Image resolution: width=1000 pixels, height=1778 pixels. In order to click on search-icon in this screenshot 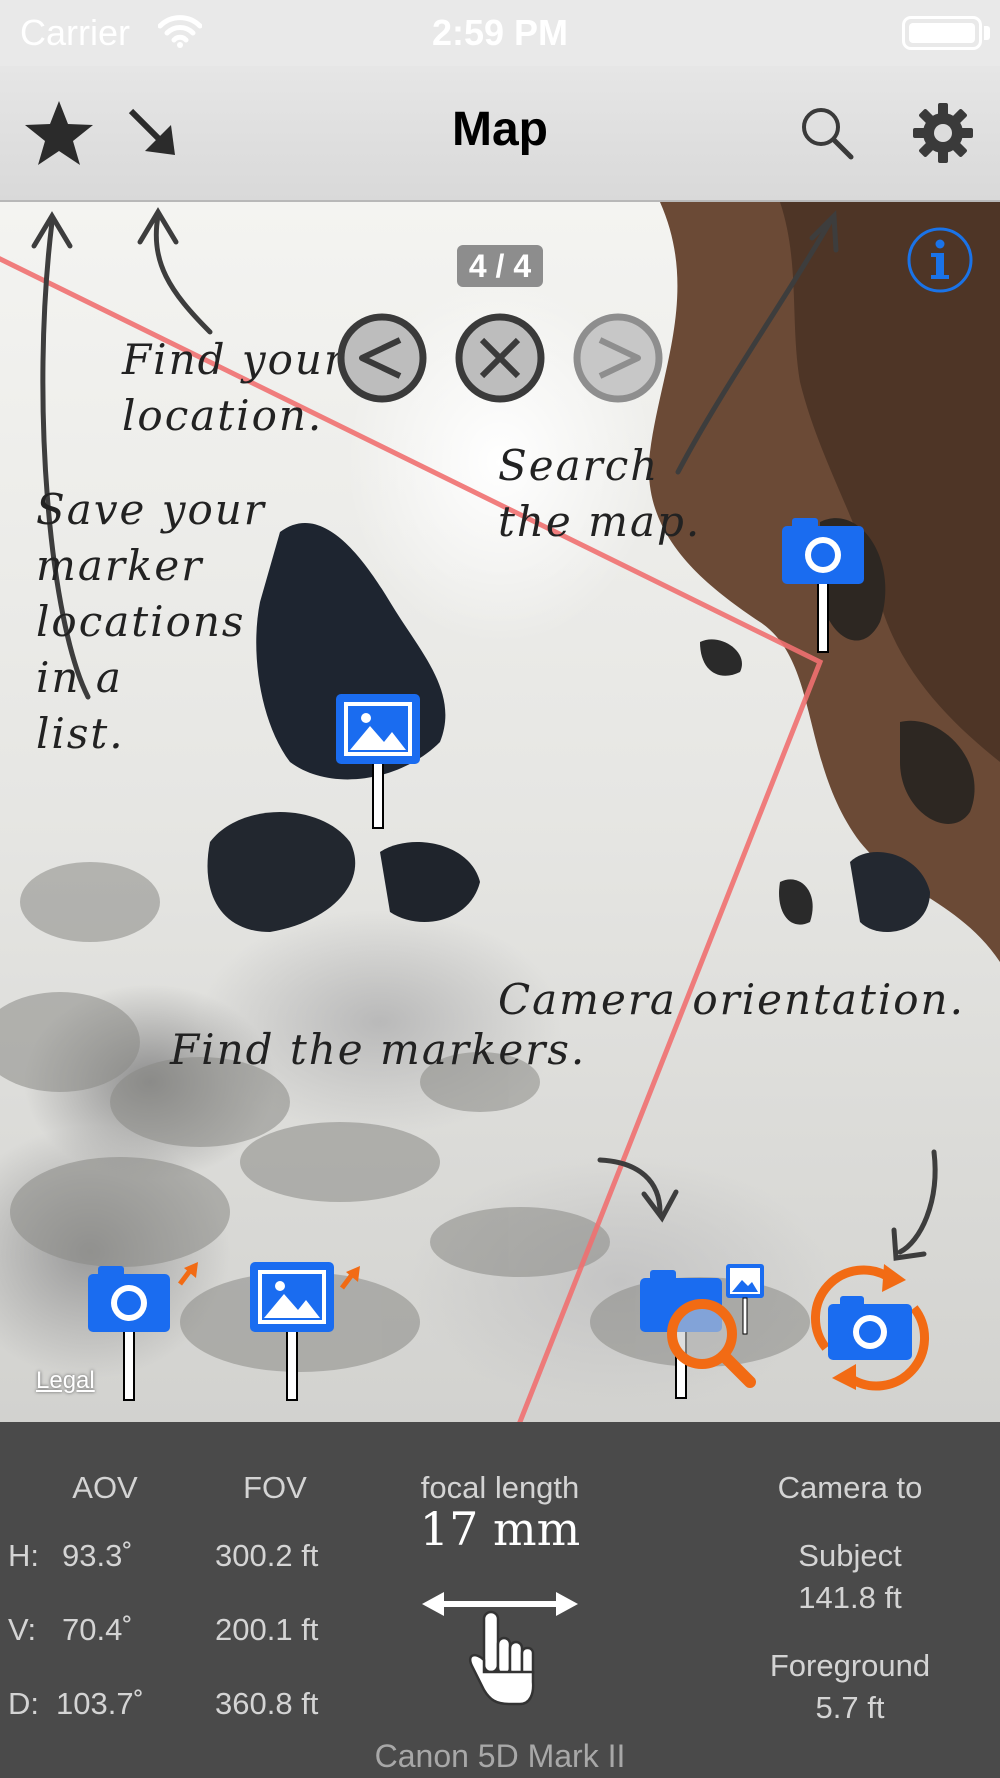, I will do `click(828, 134)`.